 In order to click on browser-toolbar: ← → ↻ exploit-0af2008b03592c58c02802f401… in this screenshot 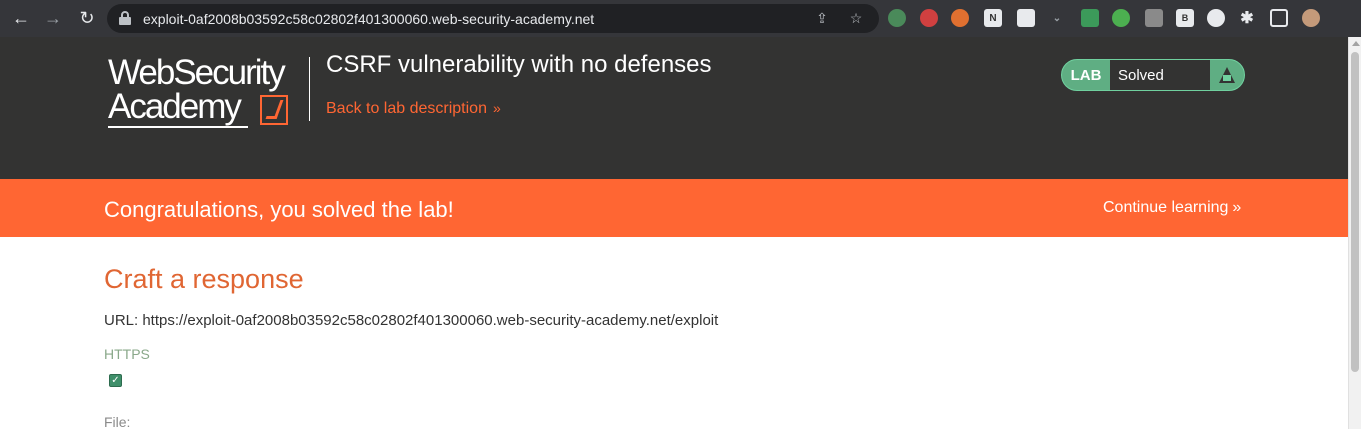, I will do `click(680, 18)`.